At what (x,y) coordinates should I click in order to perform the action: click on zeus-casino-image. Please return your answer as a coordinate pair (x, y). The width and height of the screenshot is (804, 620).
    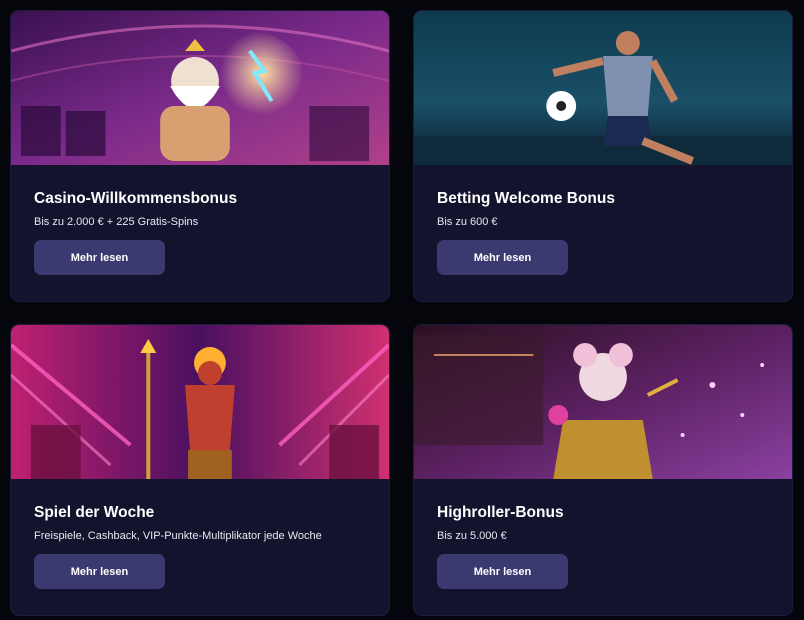
    Looking at the image, I should click on (200, 88).